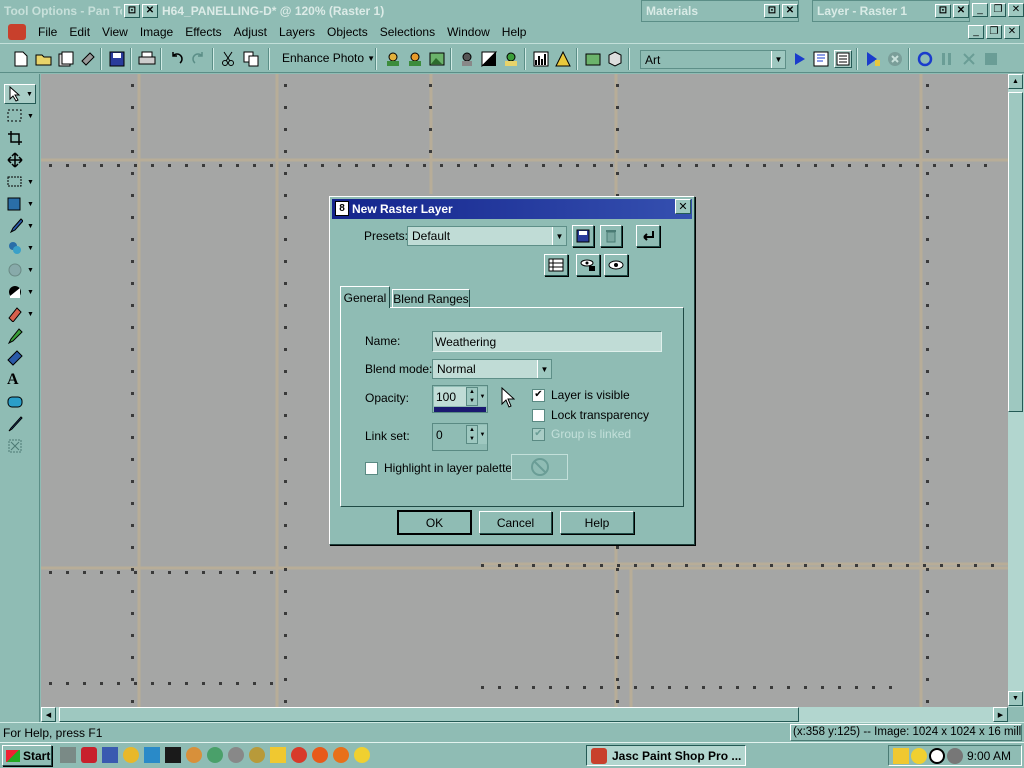 The width and height of the screenshot is (1024, 768). What do you see at coordinates (20, 424) in the screenshot?
I see `pen-tool` at bounding box center [20, 424].